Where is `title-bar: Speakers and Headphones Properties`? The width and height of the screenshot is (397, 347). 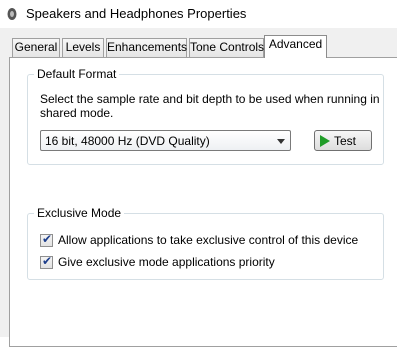 title-bar: Speakers and Headphones Properties is located at coordinates (198, 14).